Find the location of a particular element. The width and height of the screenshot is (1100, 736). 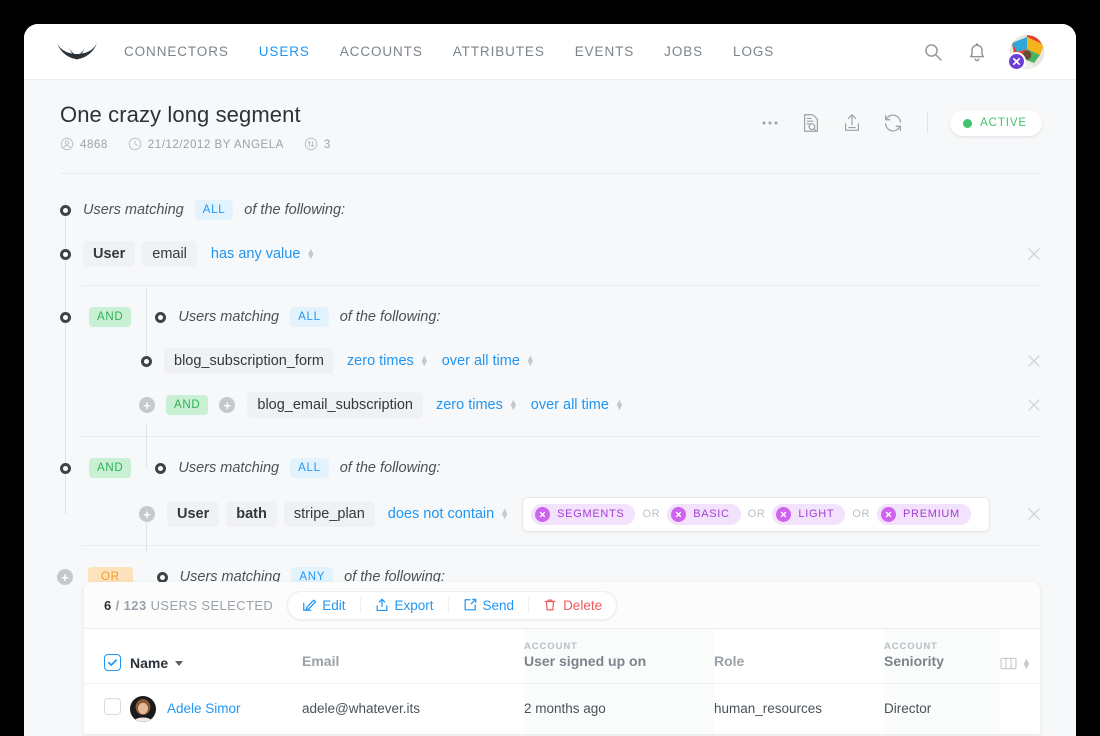

bulk-actions-group: Edit Export Send Delete is located at coordinates (452, 605).